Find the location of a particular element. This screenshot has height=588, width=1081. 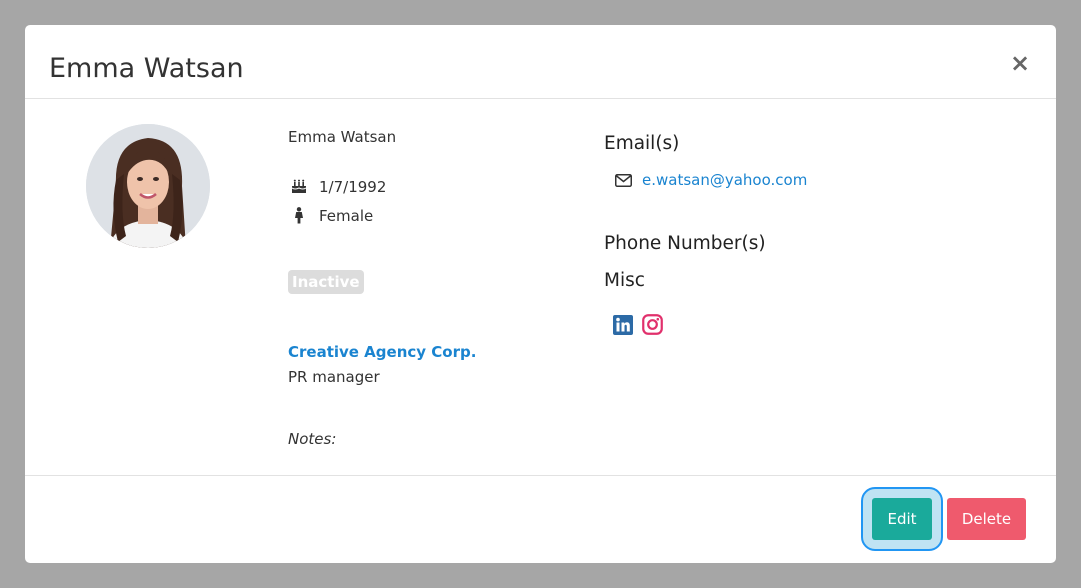

delete-button: Delete is located at coordinates (986, 519).